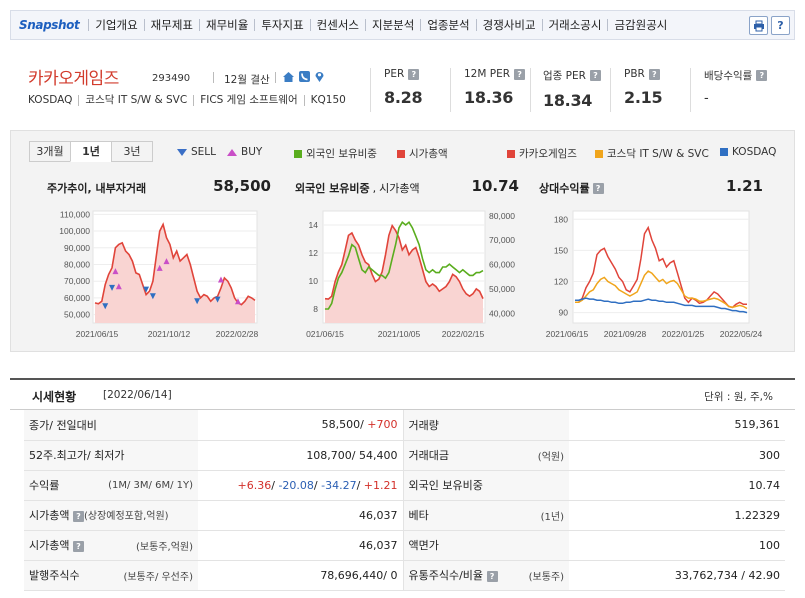  I want to click on table-cell: 108,700/ 54,400, so click(301, 455).